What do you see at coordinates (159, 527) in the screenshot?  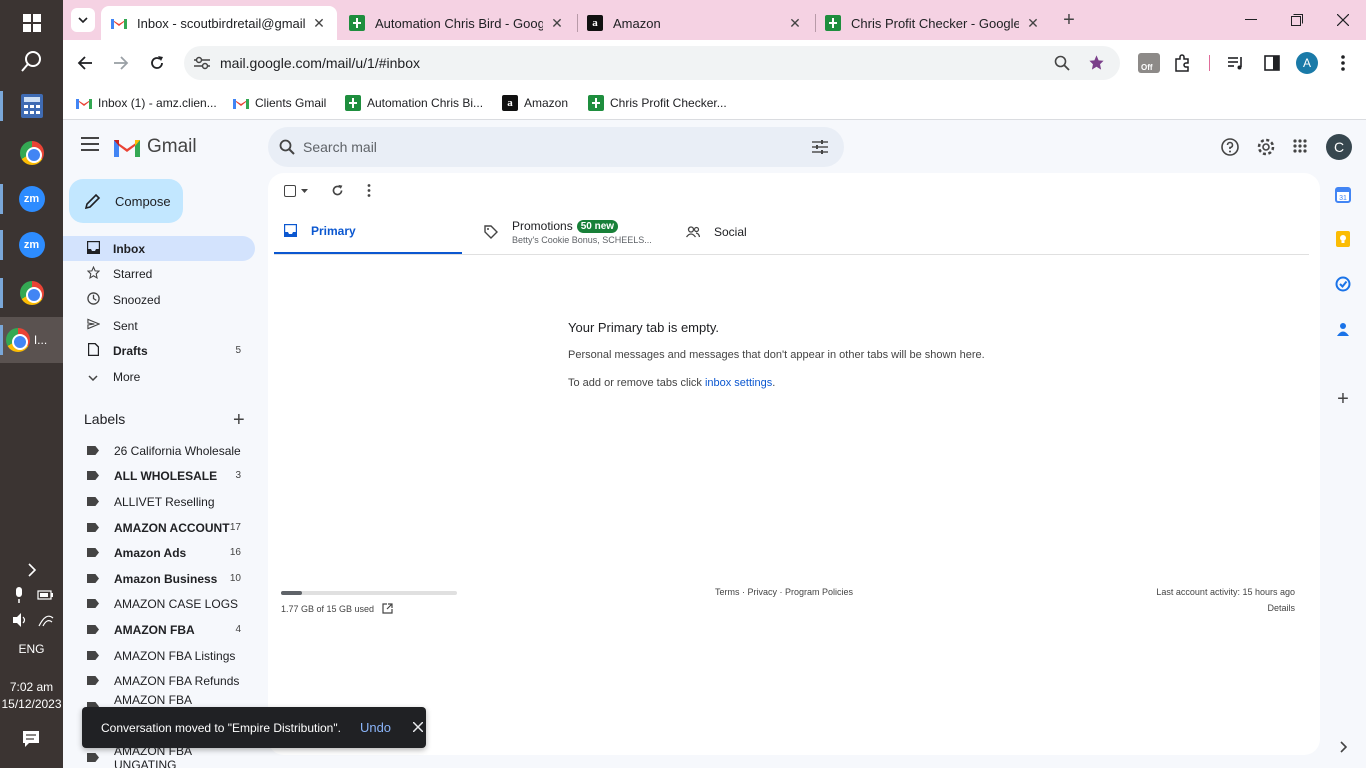 I see `label-item: AMAZON ACCOUNT 17` at bounding box center [159, 527].